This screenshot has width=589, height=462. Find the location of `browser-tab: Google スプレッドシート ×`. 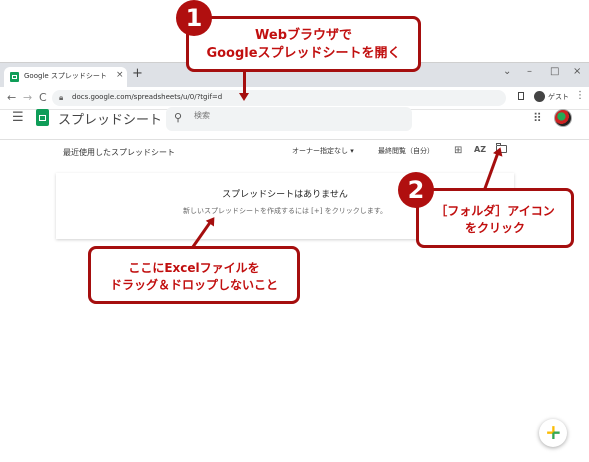

browser-tab: Google スプレッドシート × is located at coordinates (65, 77).